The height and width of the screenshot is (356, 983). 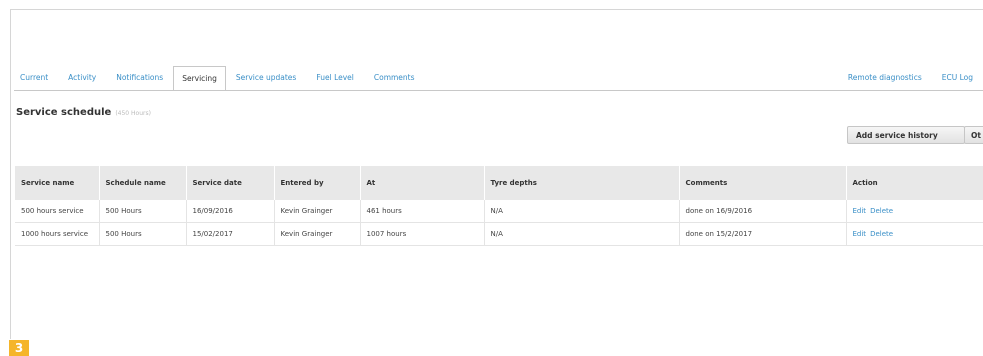 I want to click on cell-service-date: 16/09/2016, so click(x=230, y=211).